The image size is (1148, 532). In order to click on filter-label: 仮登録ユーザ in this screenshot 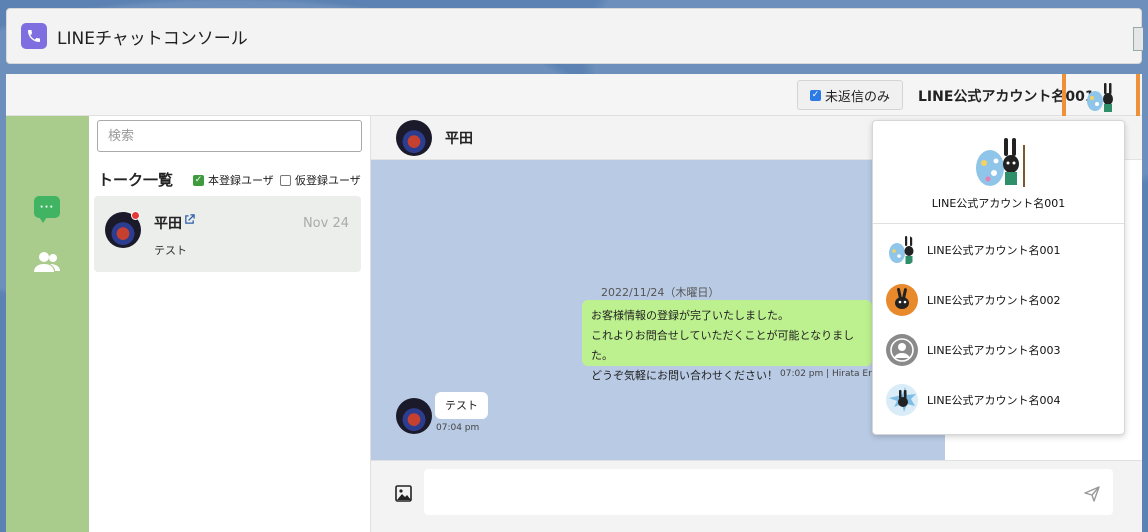, I will do `click(328, 180)`.